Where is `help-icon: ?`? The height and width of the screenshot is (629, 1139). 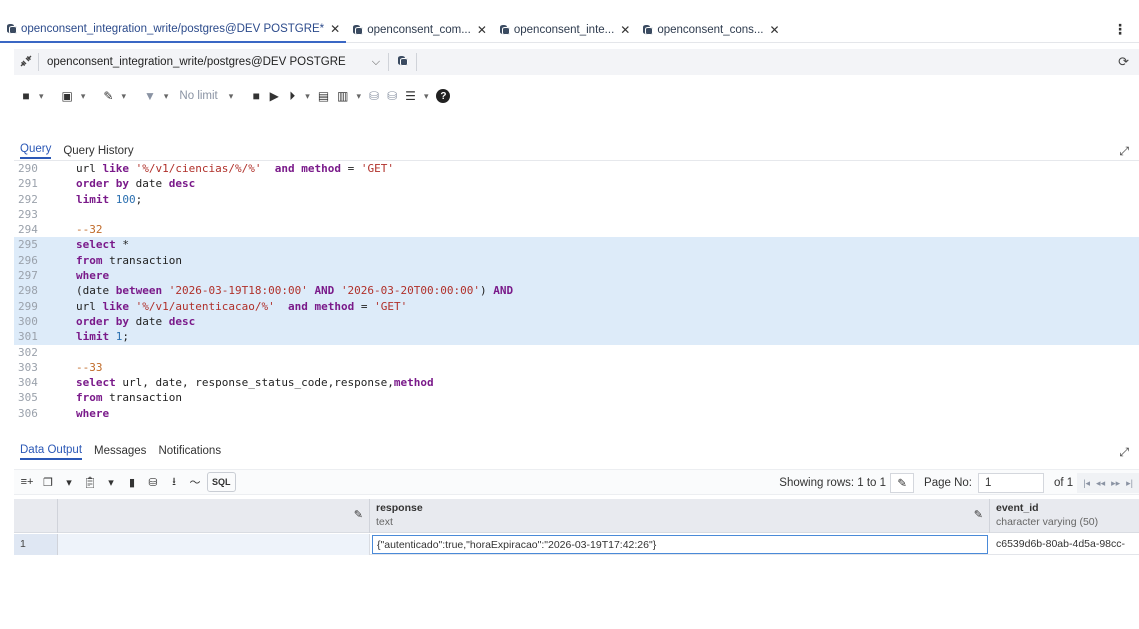 help-icon: ? is located at coordinates (443, 96).